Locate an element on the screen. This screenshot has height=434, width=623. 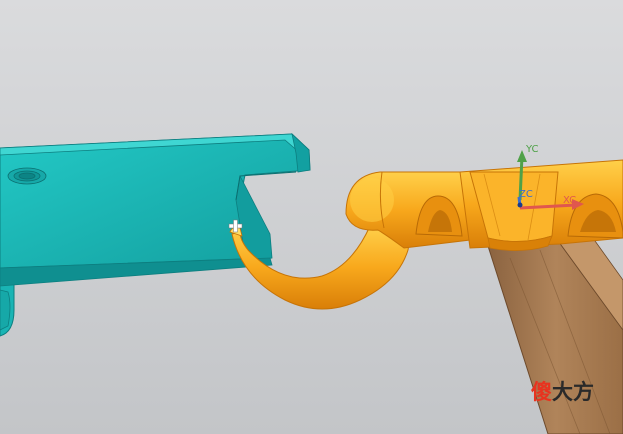
watermark: 傻大方 is located at coordinates (562, 392).